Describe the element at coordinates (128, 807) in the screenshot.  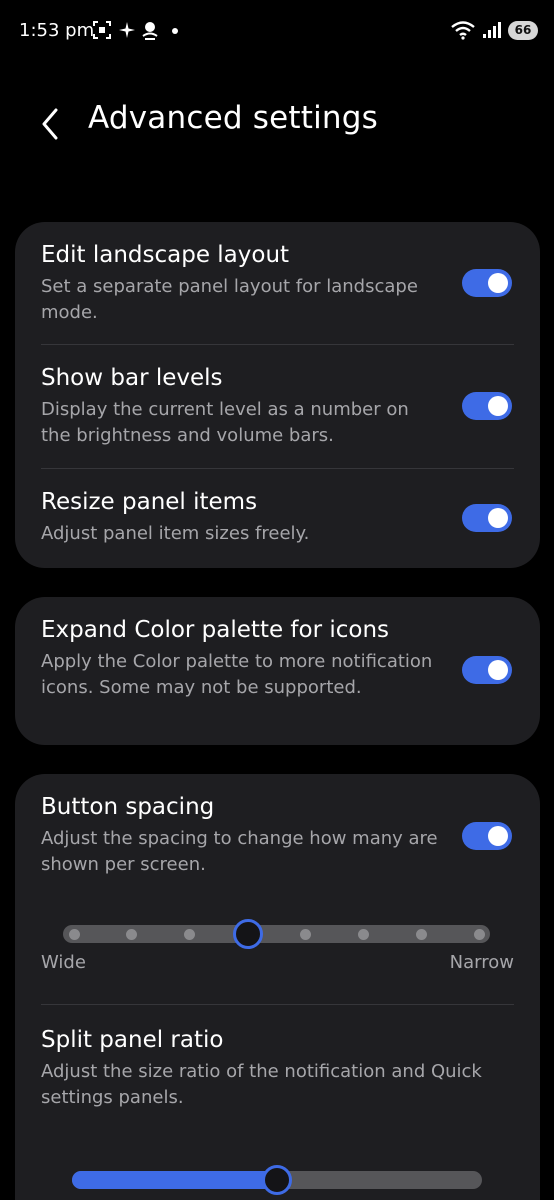
I see `setting-title: Button spacing` at that location.